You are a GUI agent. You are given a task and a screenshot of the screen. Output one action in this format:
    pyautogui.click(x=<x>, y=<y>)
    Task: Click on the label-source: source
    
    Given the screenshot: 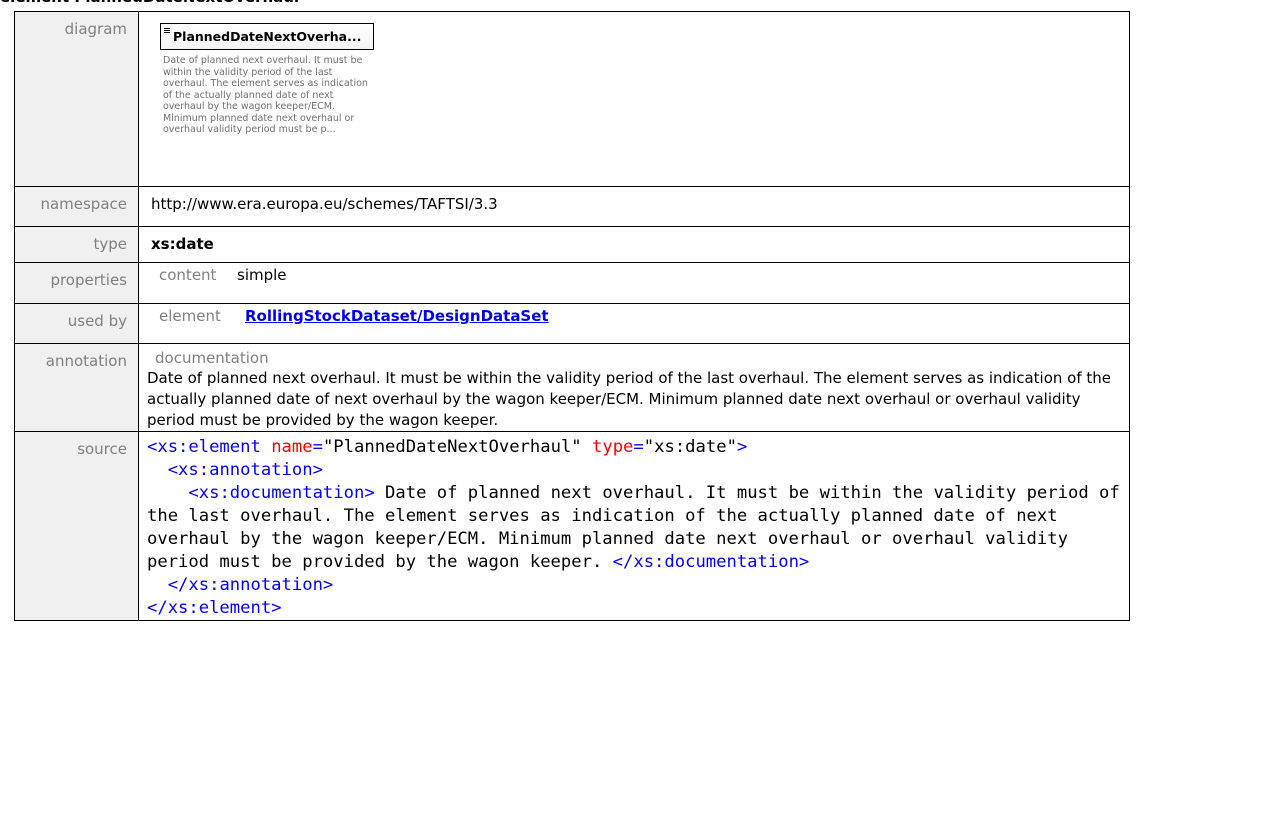 What is the action you would take?
    pyautogui.click(x=76, y=526)
    